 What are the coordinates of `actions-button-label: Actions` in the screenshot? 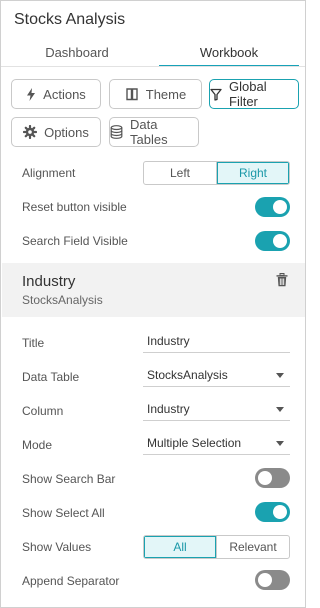 It's located at (64, 94).